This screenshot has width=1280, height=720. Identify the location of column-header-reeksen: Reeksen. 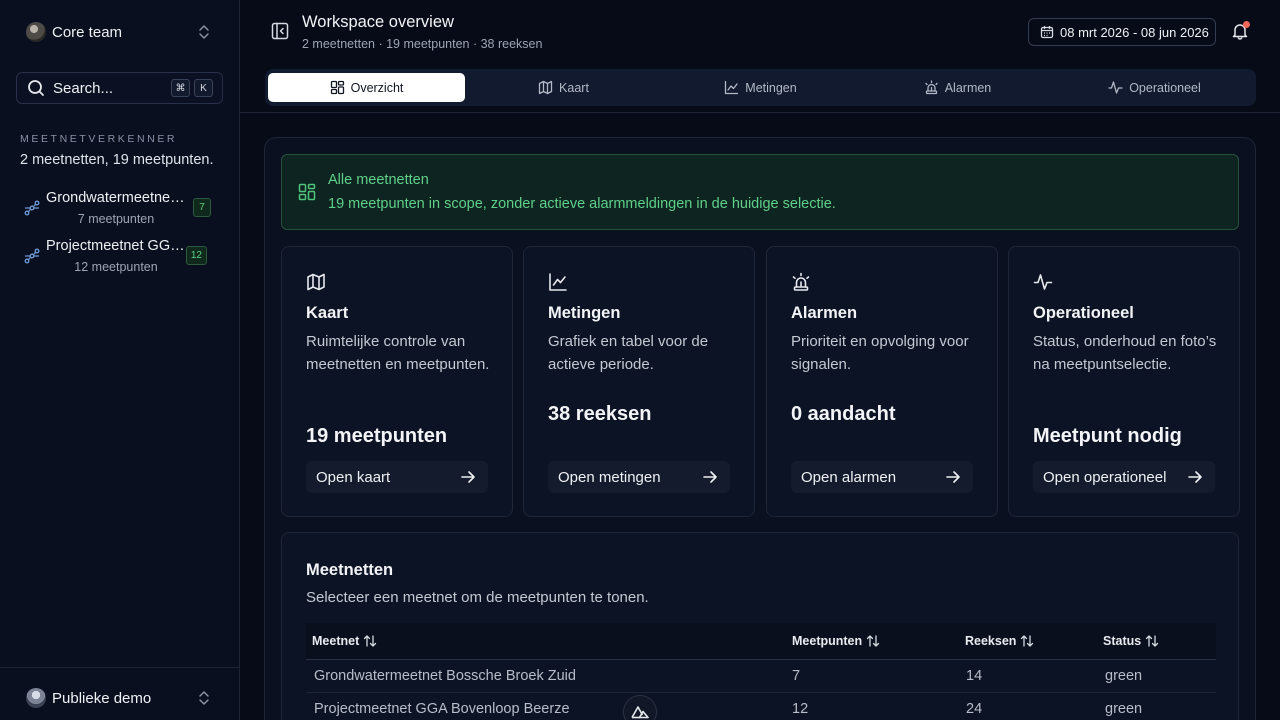
(999, 641).